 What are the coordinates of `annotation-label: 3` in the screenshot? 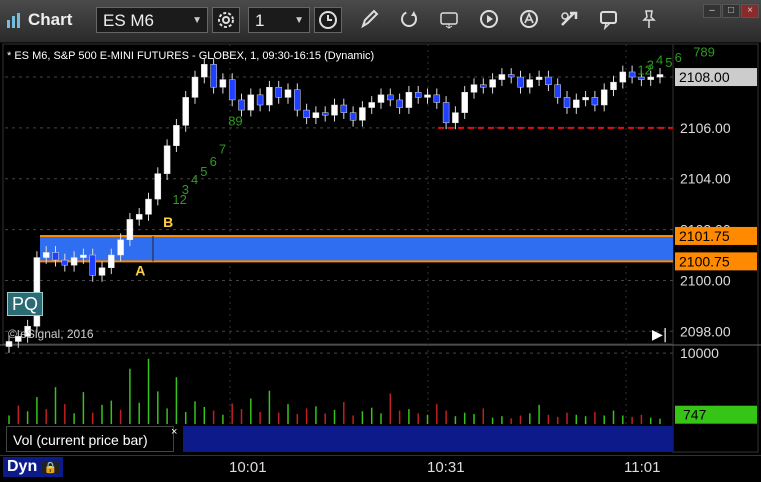 It's located at (185, 189).